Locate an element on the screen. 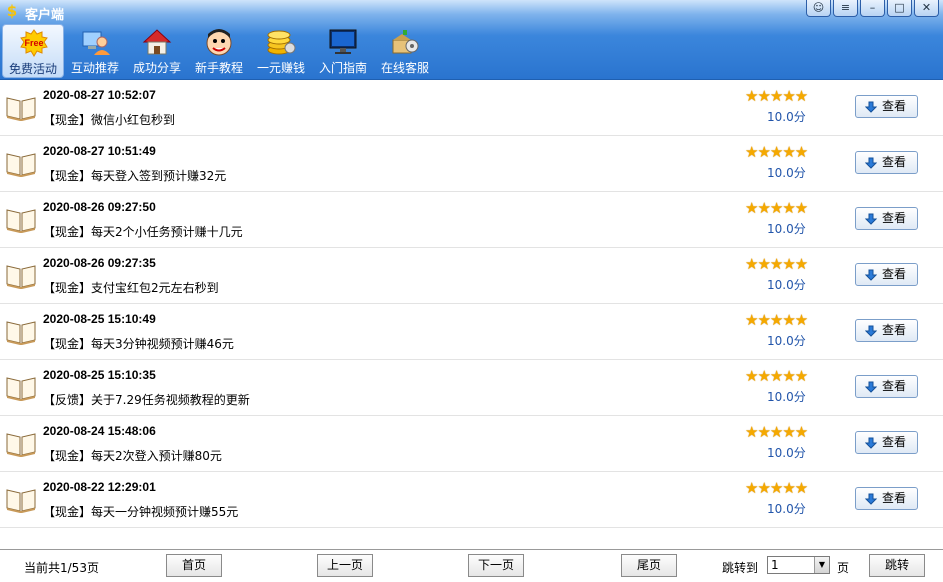 The image size is (943, 582). item-date: 2020-08-26 09:27:50 is located at coordinates (99, 207).